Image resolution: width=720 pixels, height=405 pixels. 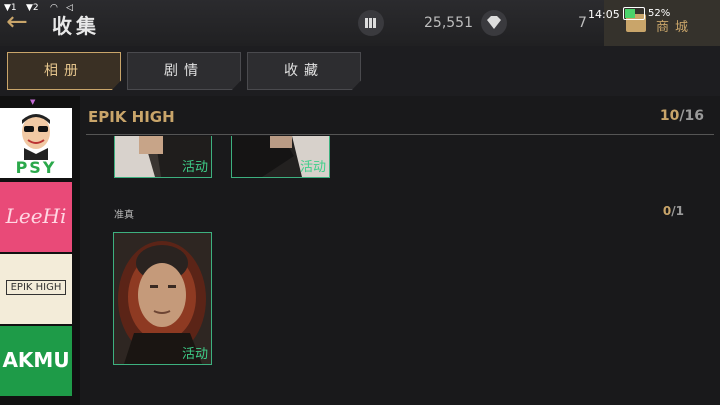 What do you see at coordinates (494, 23) in the screenshot?
I see `diamond-icon` at bounding box center [494, 23].